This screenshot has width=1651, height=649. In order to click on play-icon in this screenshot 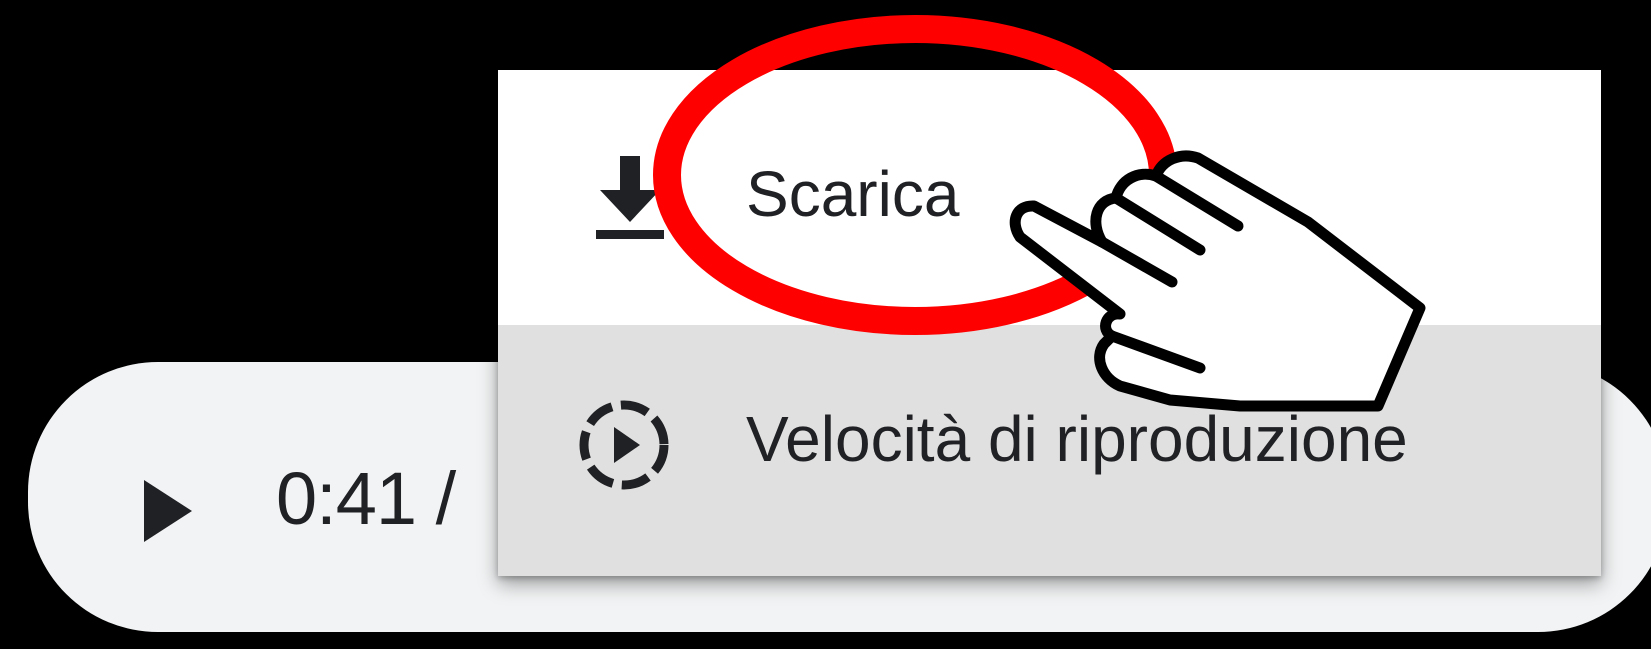, I will do `click(168, 511)`.